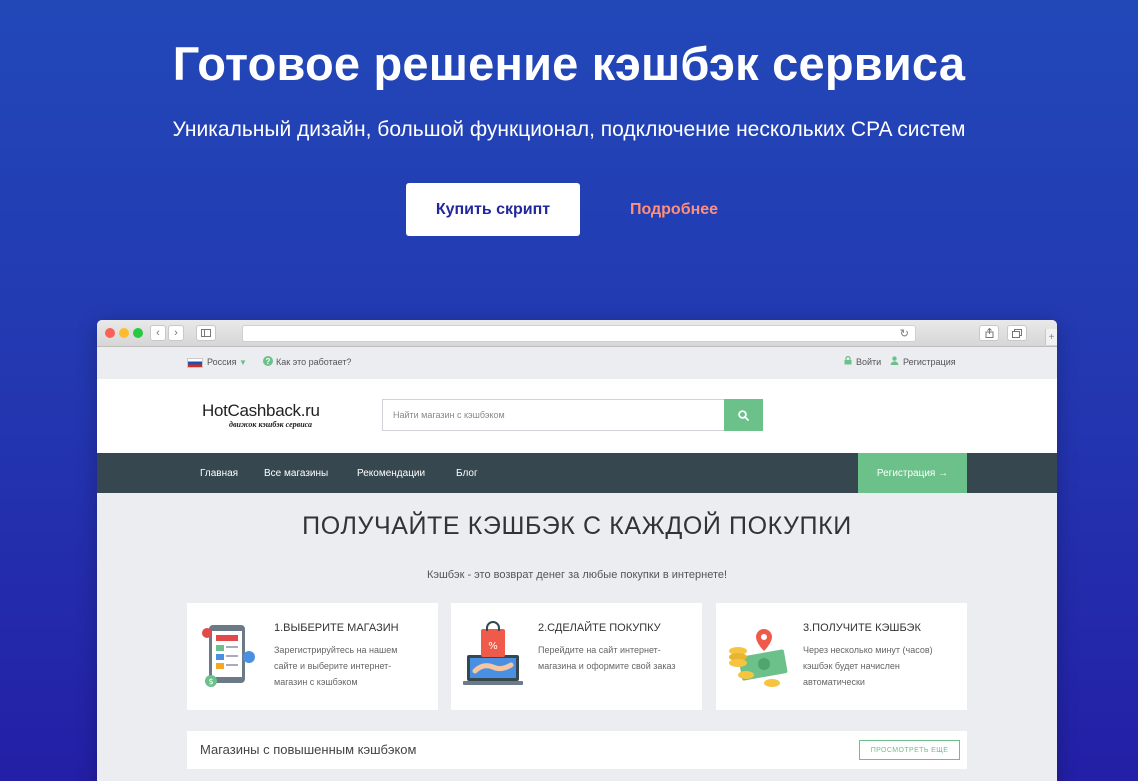 The height and width of the screenshot is (781, 1138). What do you see at coordinates (222, 362) in the screenshot?
I see `region-label: Россия` at bounding box center [222, 362].